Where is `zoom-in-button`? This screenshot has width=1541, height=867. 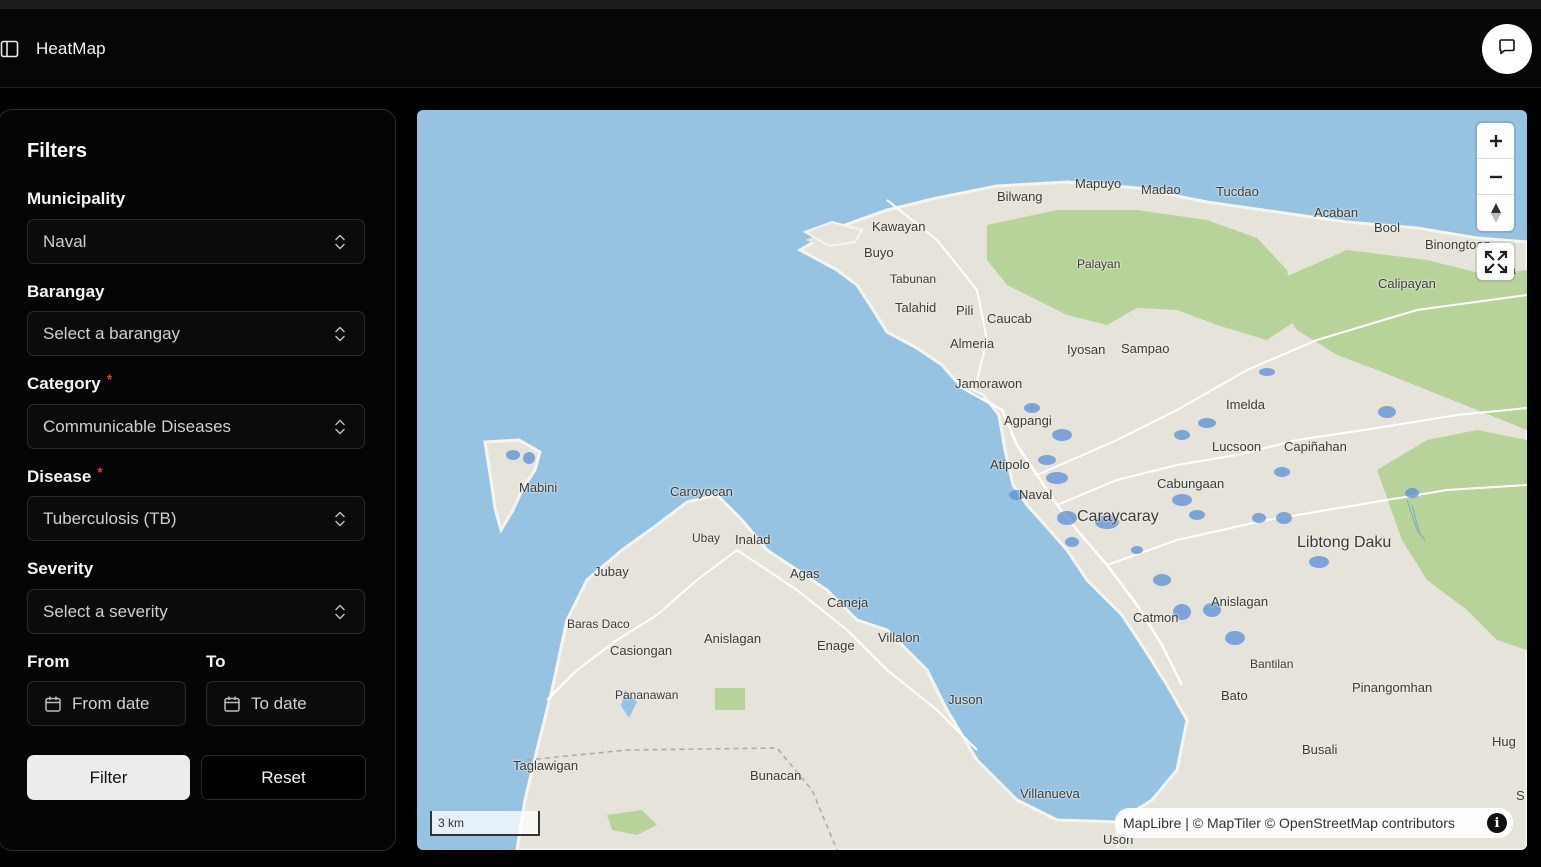 zoom-in-button is located at coordinates (1495, 141).